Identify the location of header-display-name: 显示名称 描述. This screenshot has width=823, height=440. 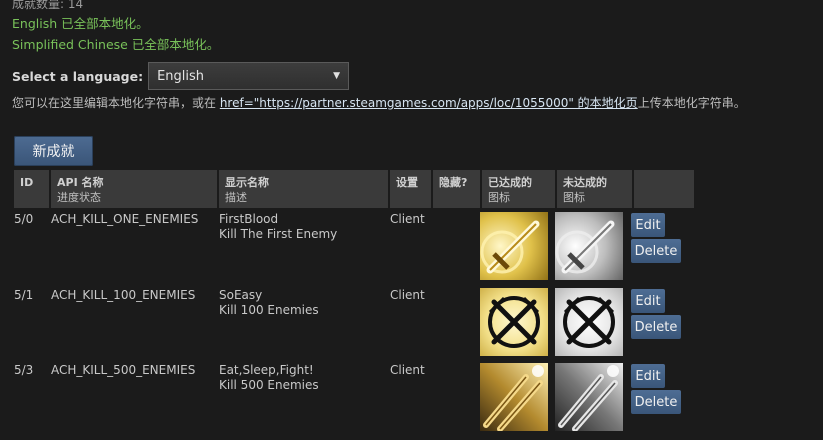
(304, 189).